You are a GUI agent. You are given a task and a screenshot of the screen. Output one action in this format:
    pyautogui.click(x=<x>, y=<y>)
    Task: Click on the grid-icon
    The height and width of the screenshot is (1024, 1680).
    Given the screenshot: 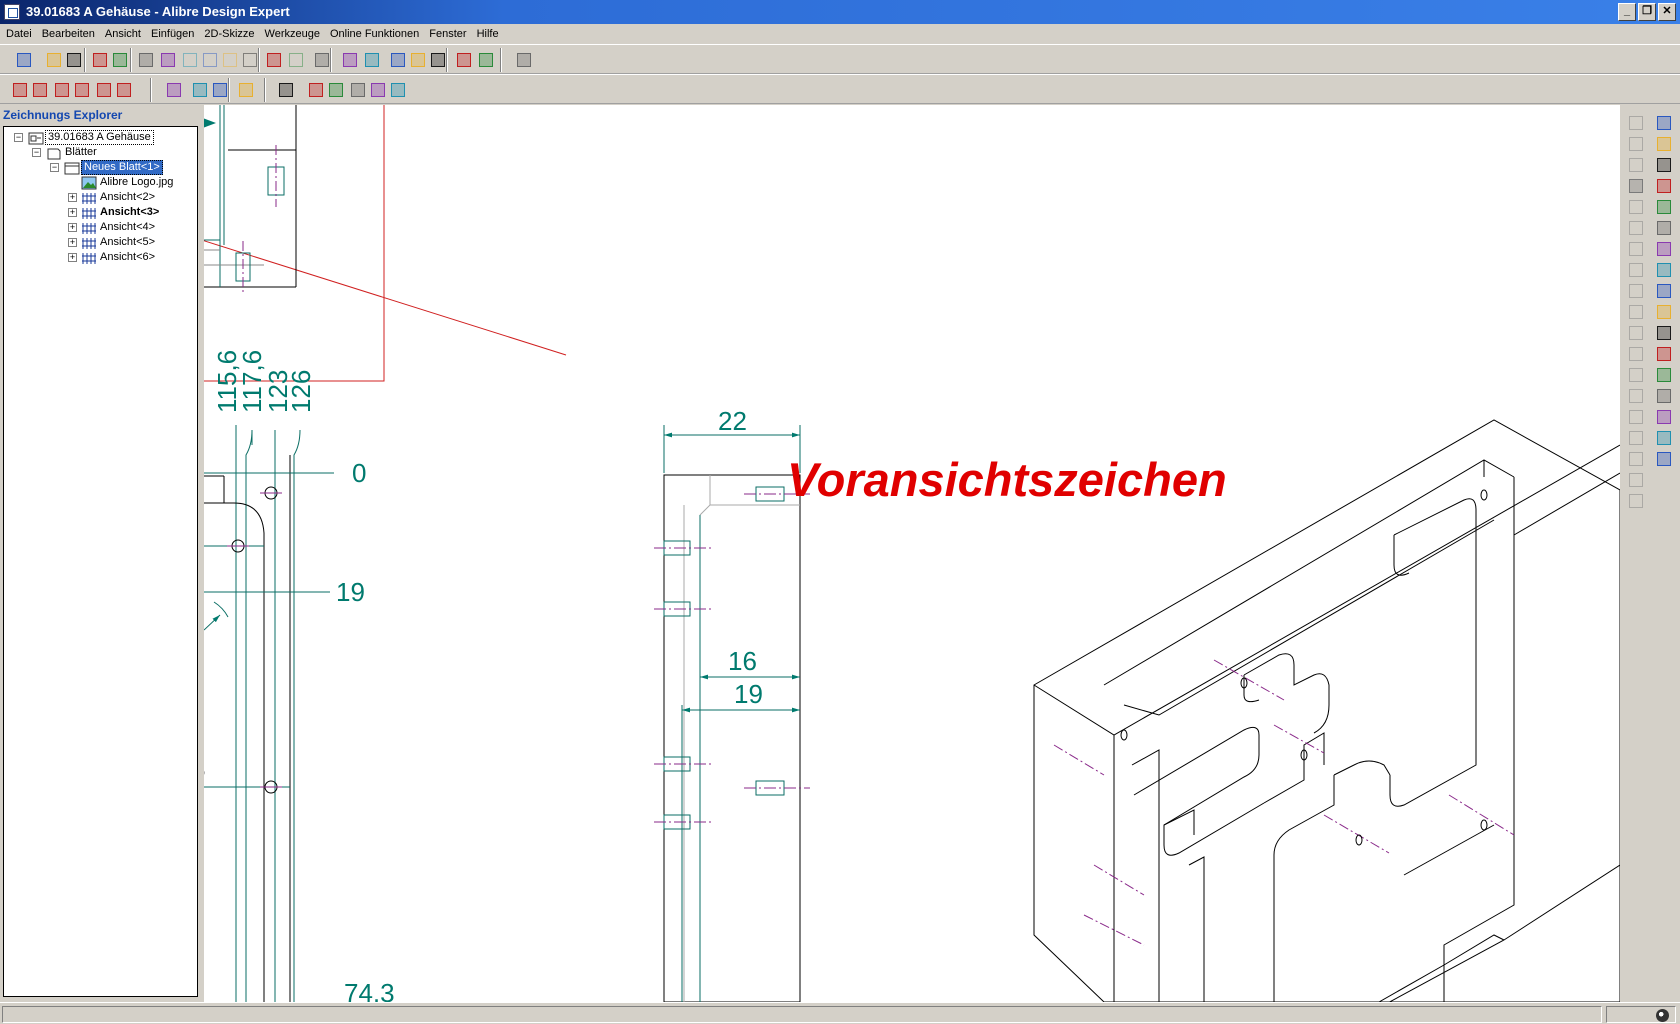 What is the action you would take?
    pyautogui.click(x=1635, y=122)
    